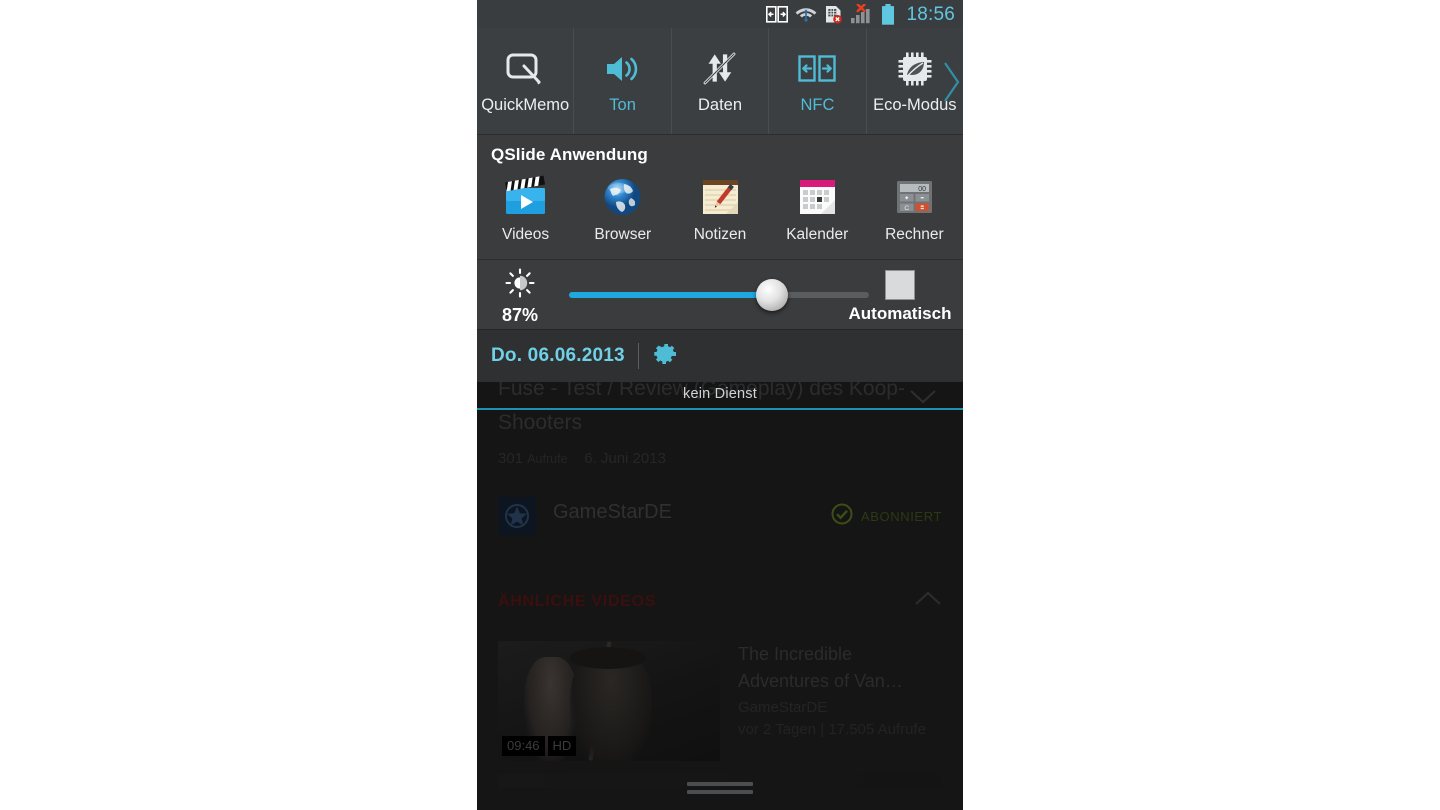  Describe the element at coordinates (577, 601) in the screenshot. I see `section-title: ÄHNLICHE VIDEOS` at that location.